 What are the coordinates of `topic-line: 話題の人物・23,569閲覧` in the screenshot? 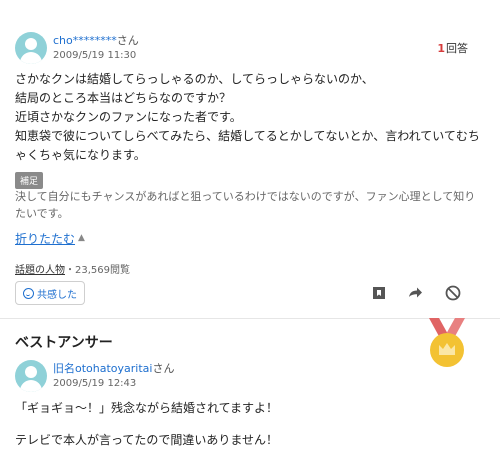 It's located at (72, 268).